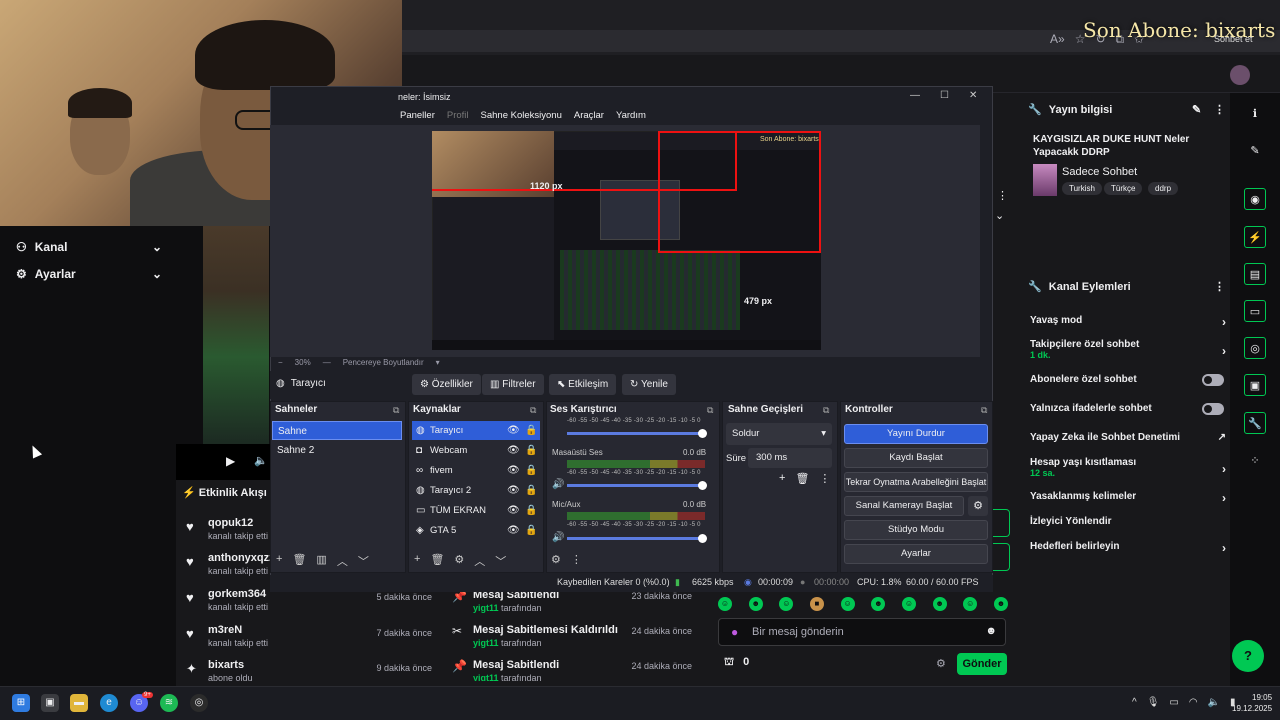 This screenshot has height=720, width=1280. Describe the element at coordinates (521, 115) in the screenshot. I see `menu-sahne-koleksiyonu: Sahne Koleksiyonu` at that location.